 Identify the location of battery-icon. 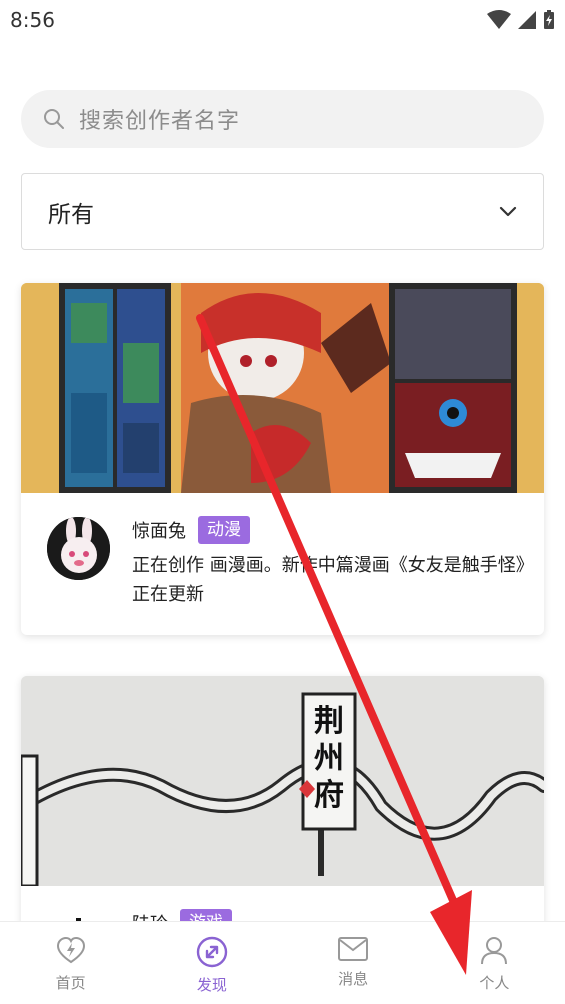
(549, 19).